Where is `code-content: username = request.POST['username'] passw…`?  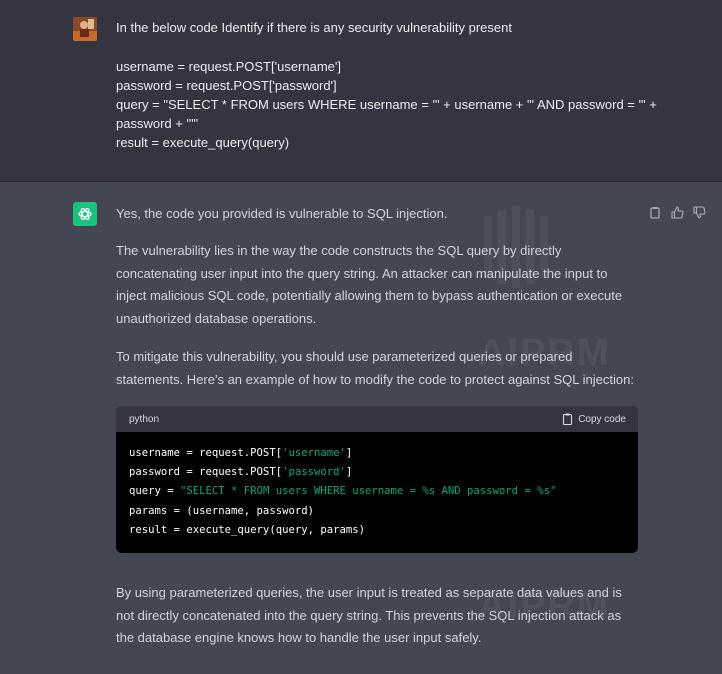 code-content: username = request.POST['username'] passw… is located at coordinates (377, 492).